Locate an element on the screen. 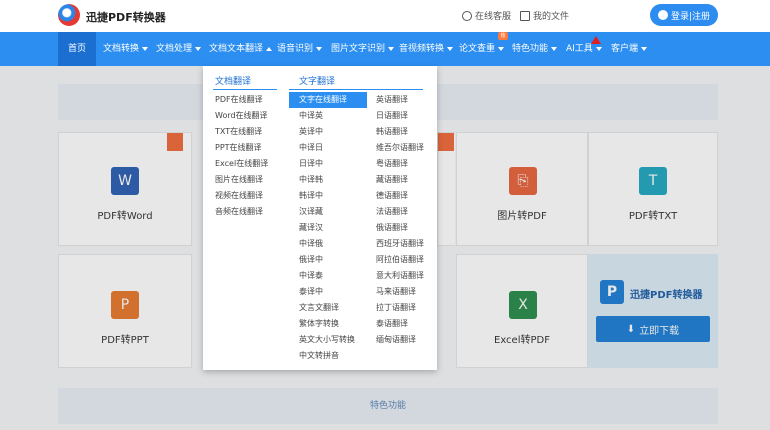  user-icon is located at coordinates (662, 15).